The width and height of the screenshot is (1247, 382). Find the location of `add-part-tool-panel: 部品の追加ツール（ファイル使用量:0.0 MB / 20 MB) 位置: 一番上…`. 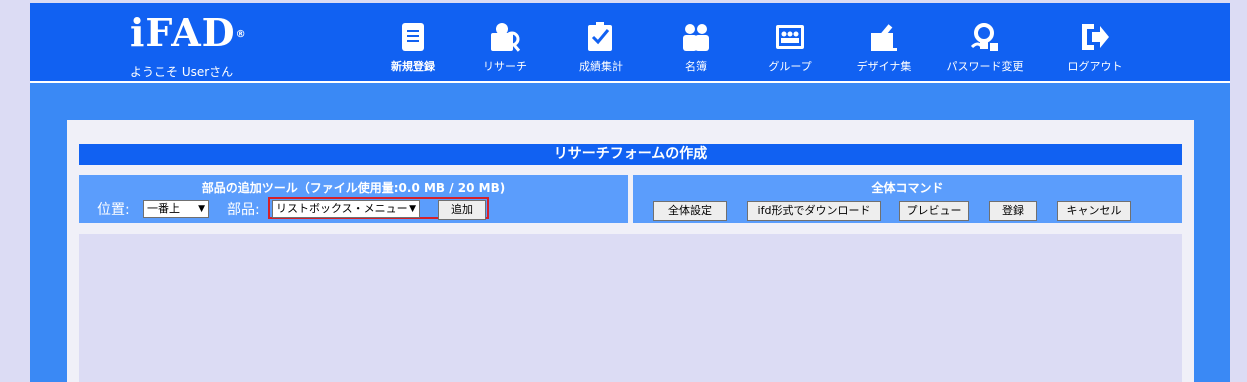

add-part-tool-panel: 部品の追加ツール（ファイル使用量:0.0 MB / 20 MB) 位置: 一番上… is located at coordinates (353, 199).